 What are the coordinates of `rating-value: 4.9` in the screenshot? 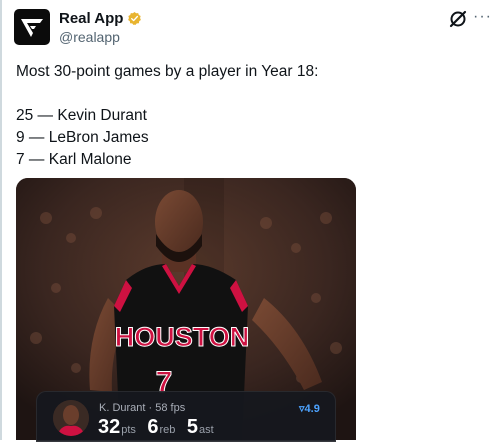 It's located at (312, 409).